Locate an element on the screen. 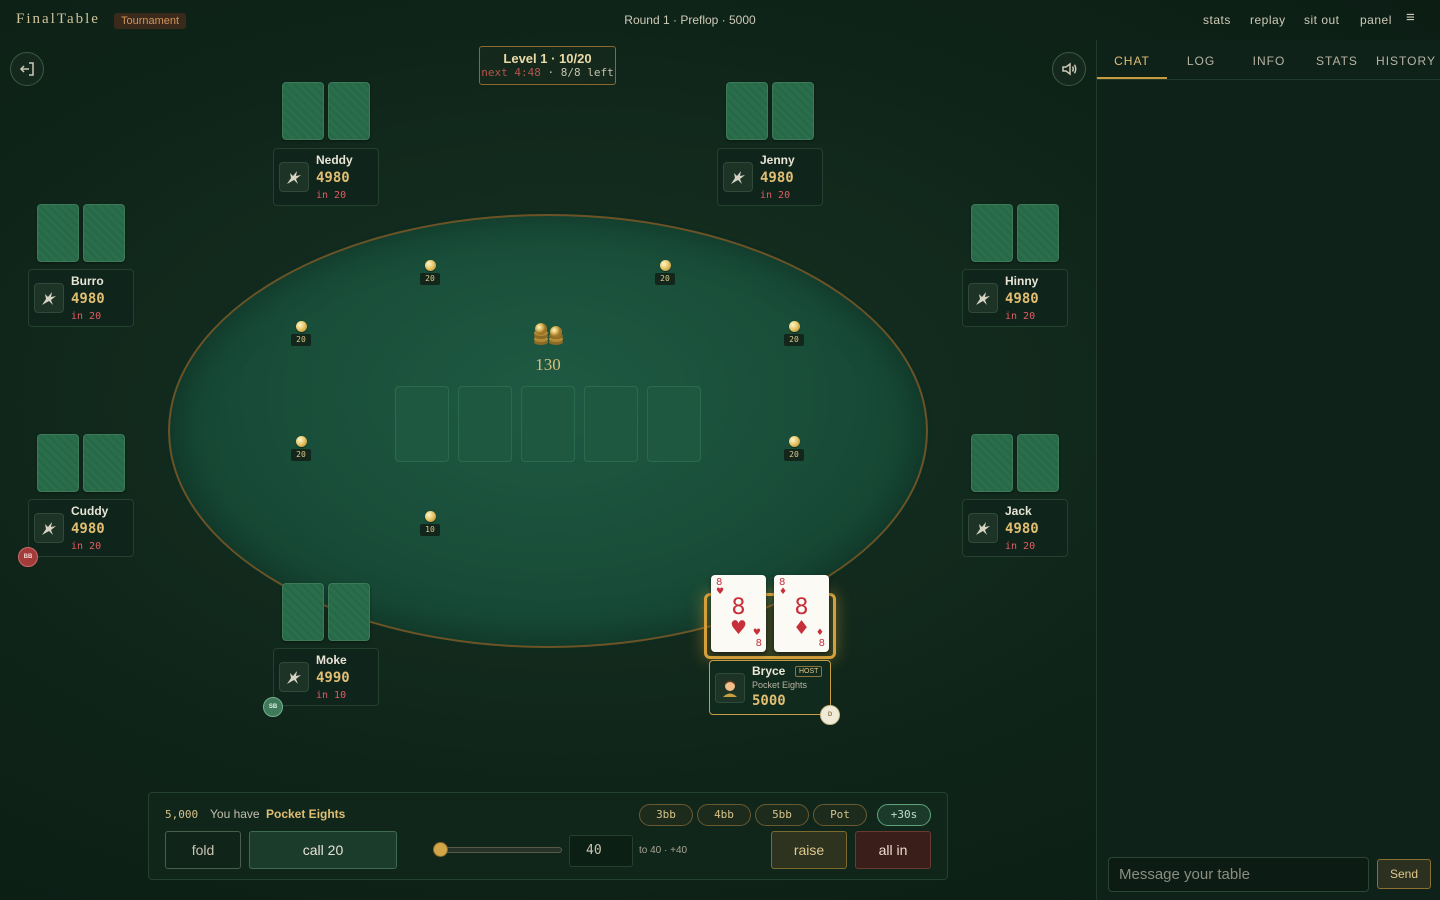 Image resolution: width=1440 pixels, height=900 pixels. all-in-button: all in is located at coordinates (893, 850).